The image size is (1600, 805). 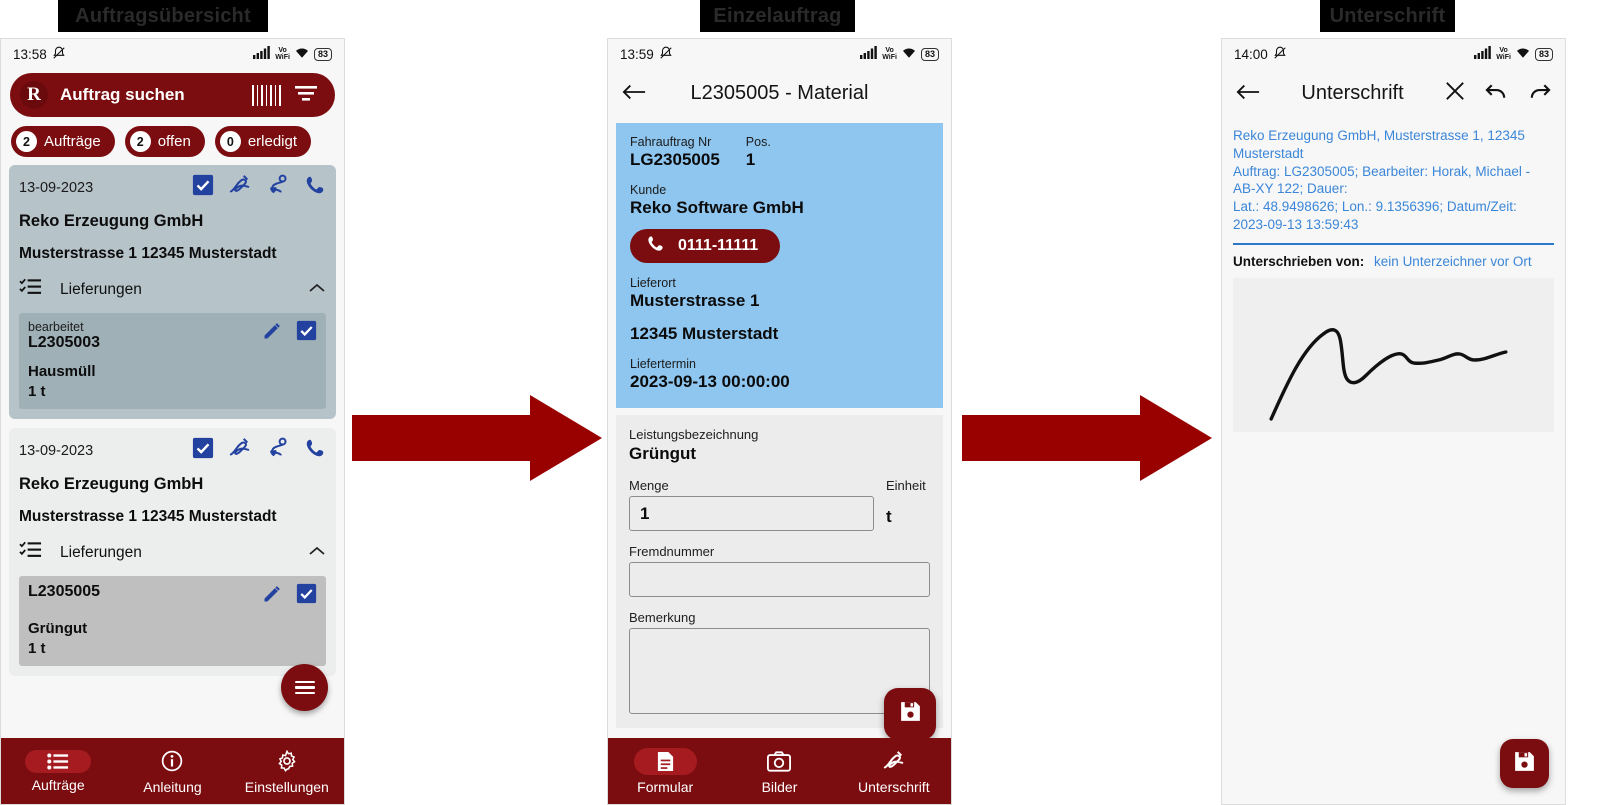 I want to click on order-no-value: LG2305005, so click(x=675, y=159).